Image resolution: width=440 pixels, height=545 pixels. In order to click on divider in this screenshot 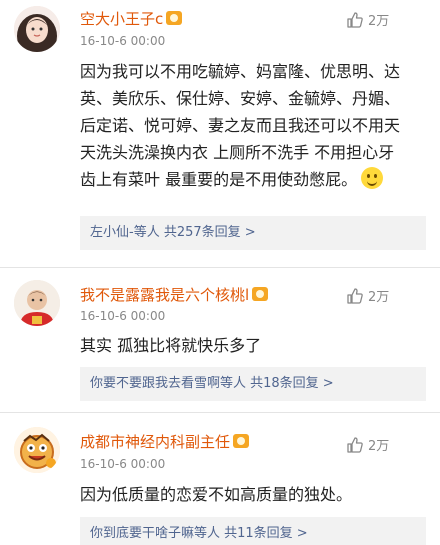, I will do `click(220, 267)`.